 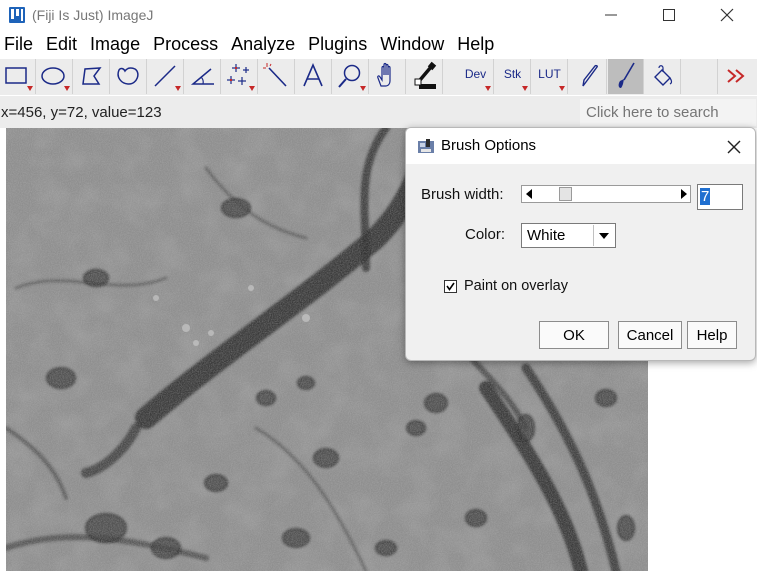 I want to click on maximize-button, so click(x=669, y=14).